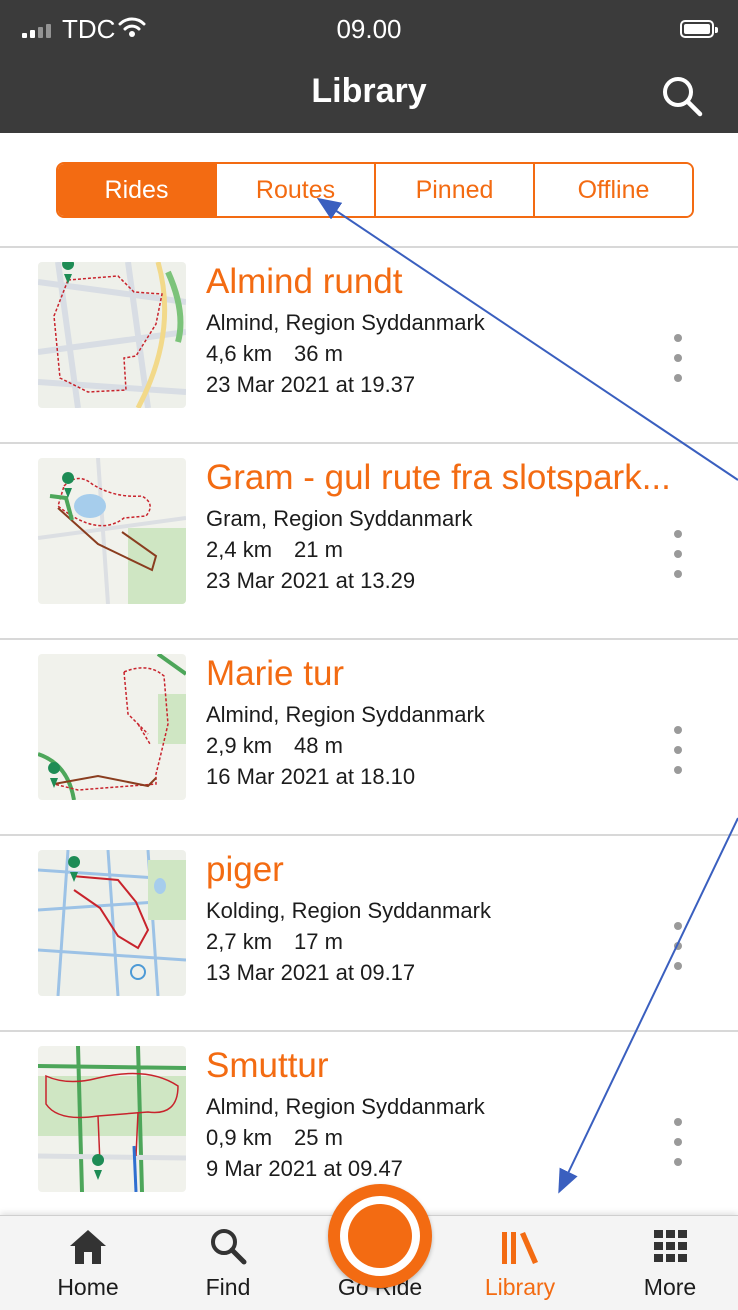 This screenshot has width=738, height=1310. What do you see at coordinates (274, 1138) in the screenshot?
I see `ride-stats: 0,9 km 25 m` at bounding box center [274, 1138].